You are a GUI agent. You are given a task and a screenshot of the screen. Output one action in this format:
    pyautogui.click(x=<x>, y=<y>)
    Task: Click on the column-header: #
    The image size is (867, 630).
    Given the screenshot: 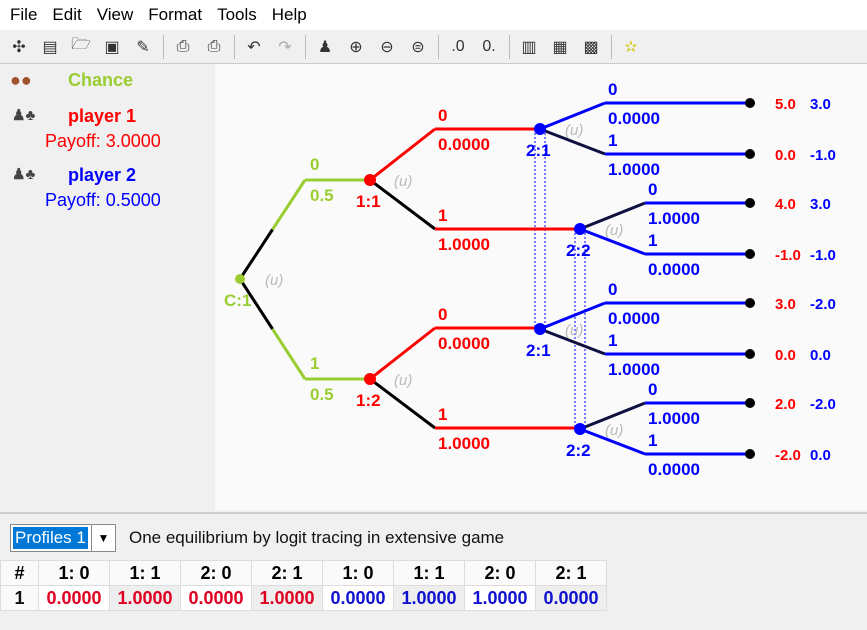 What is the action you would take?
    pyautogui.click(x=19, y=573)
    